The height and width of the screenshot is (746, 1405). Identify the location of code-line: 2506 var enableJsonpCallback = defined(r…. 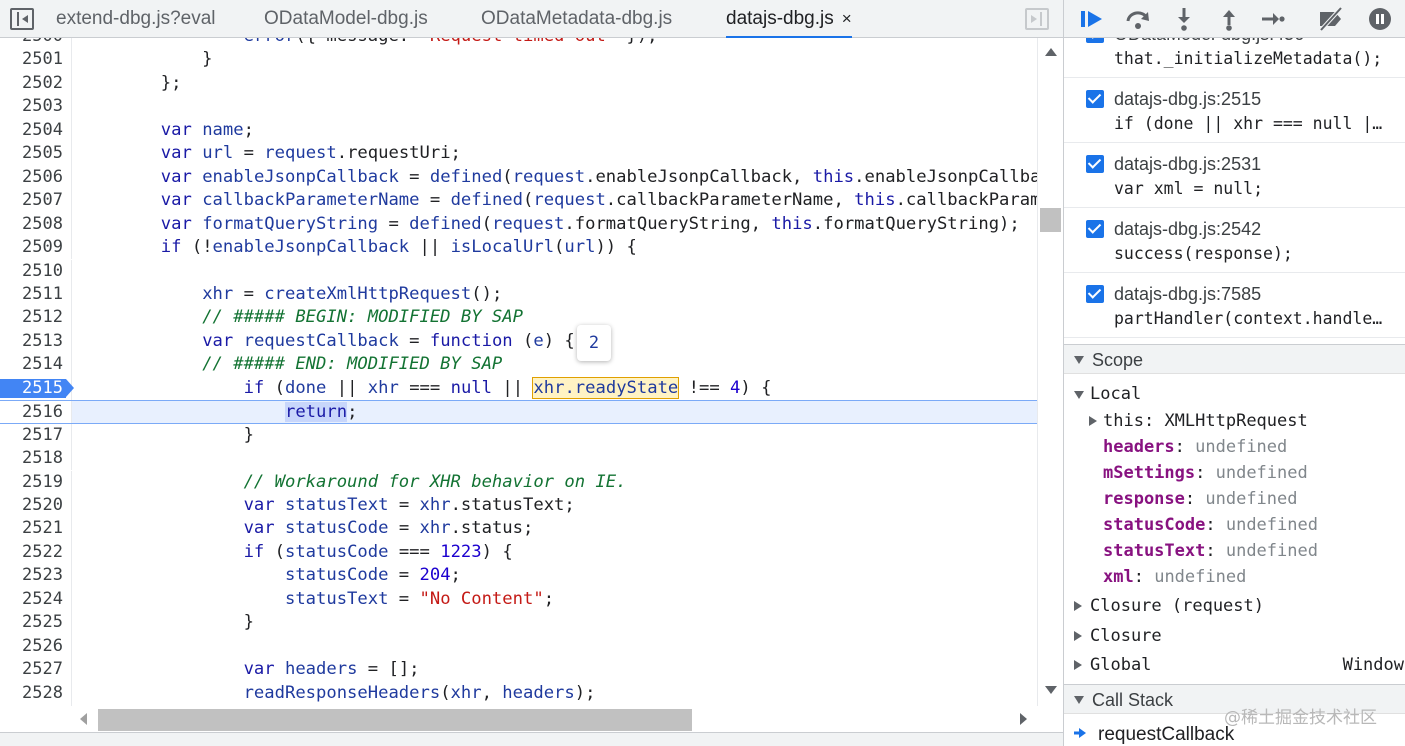
(518, 177).